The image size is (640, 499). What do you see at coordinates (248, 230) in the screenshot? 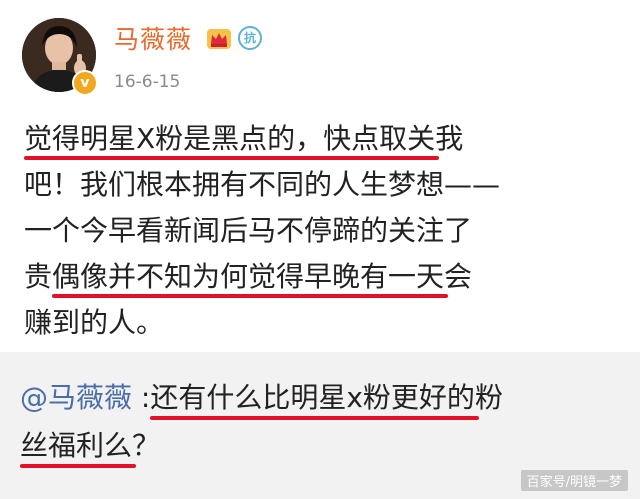
I see `text-span: 一个今早看新闻后马不停蹄的关注了` at bounding box center [248, 230].